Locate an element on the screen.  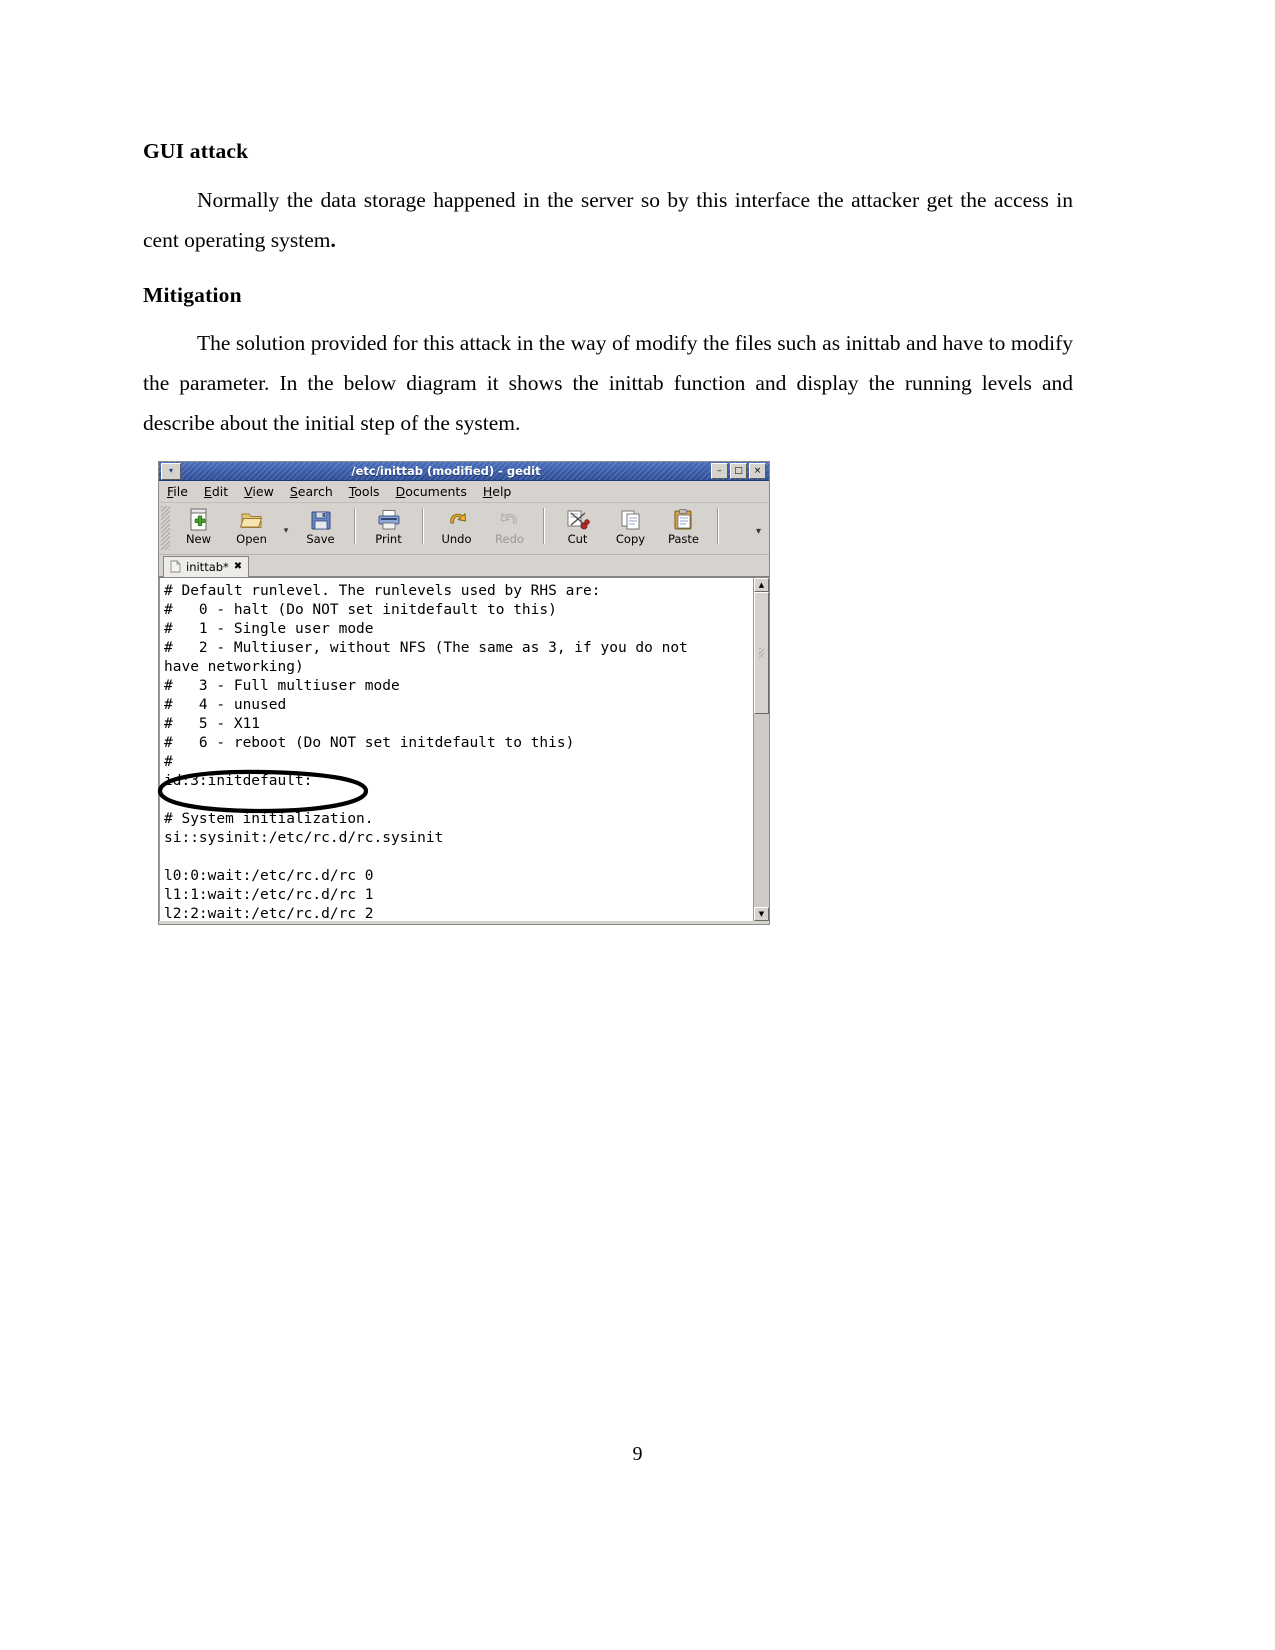
tab-close-icon: ✖ is located at coordinates (238, 567).